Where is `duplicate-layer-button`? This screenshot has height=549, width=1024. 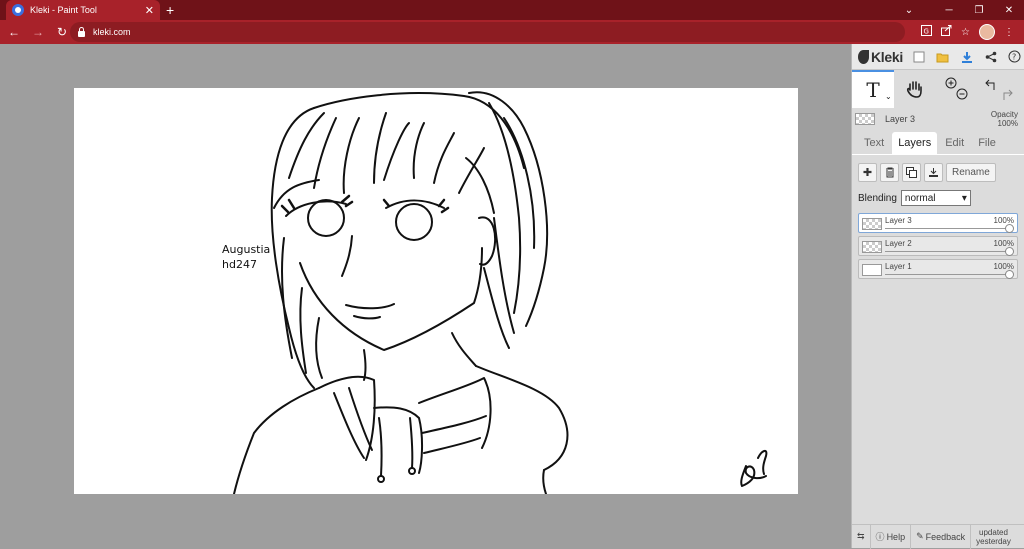
duplicate-layer-button is located at coordinates (911, 172).